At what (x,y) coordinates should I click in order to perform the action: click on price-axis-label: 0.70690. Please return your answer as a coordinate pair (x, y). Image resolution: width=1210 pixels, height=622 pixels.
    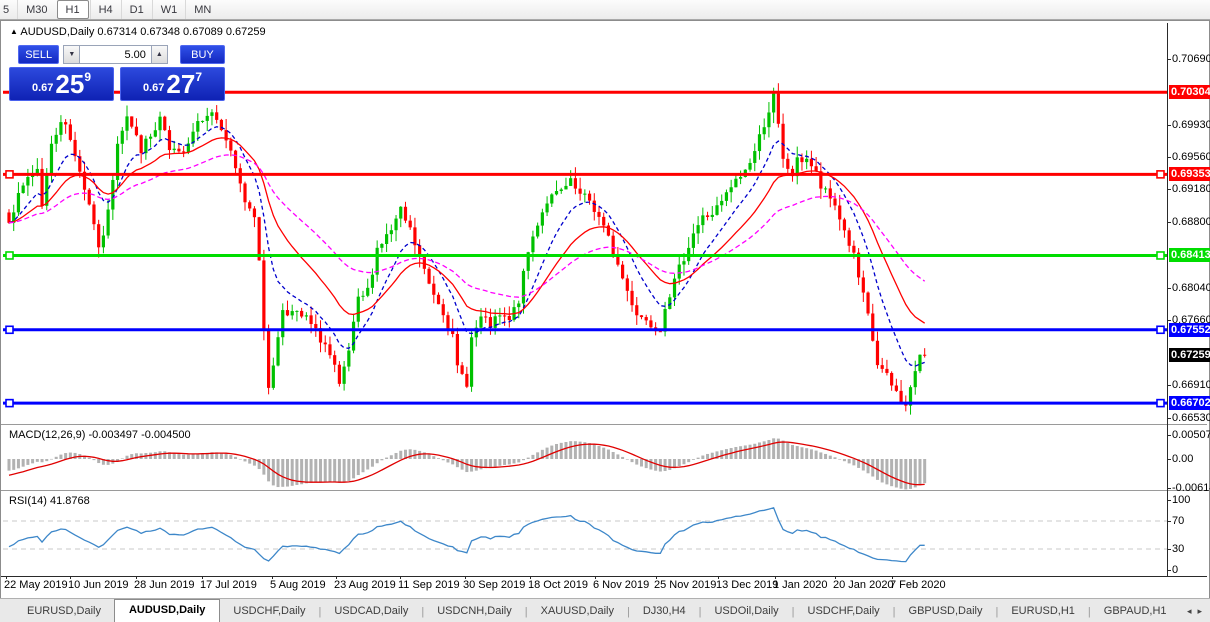
    Looking at the image, I should click on (1191, 59).